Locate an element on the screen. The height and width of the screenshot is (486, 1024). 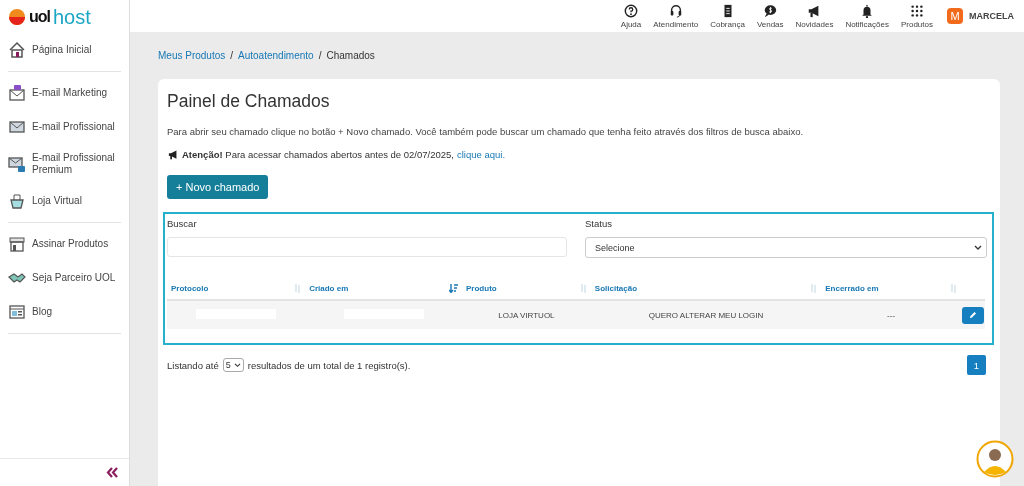
sort-icon is located at coordinates (454, 288).